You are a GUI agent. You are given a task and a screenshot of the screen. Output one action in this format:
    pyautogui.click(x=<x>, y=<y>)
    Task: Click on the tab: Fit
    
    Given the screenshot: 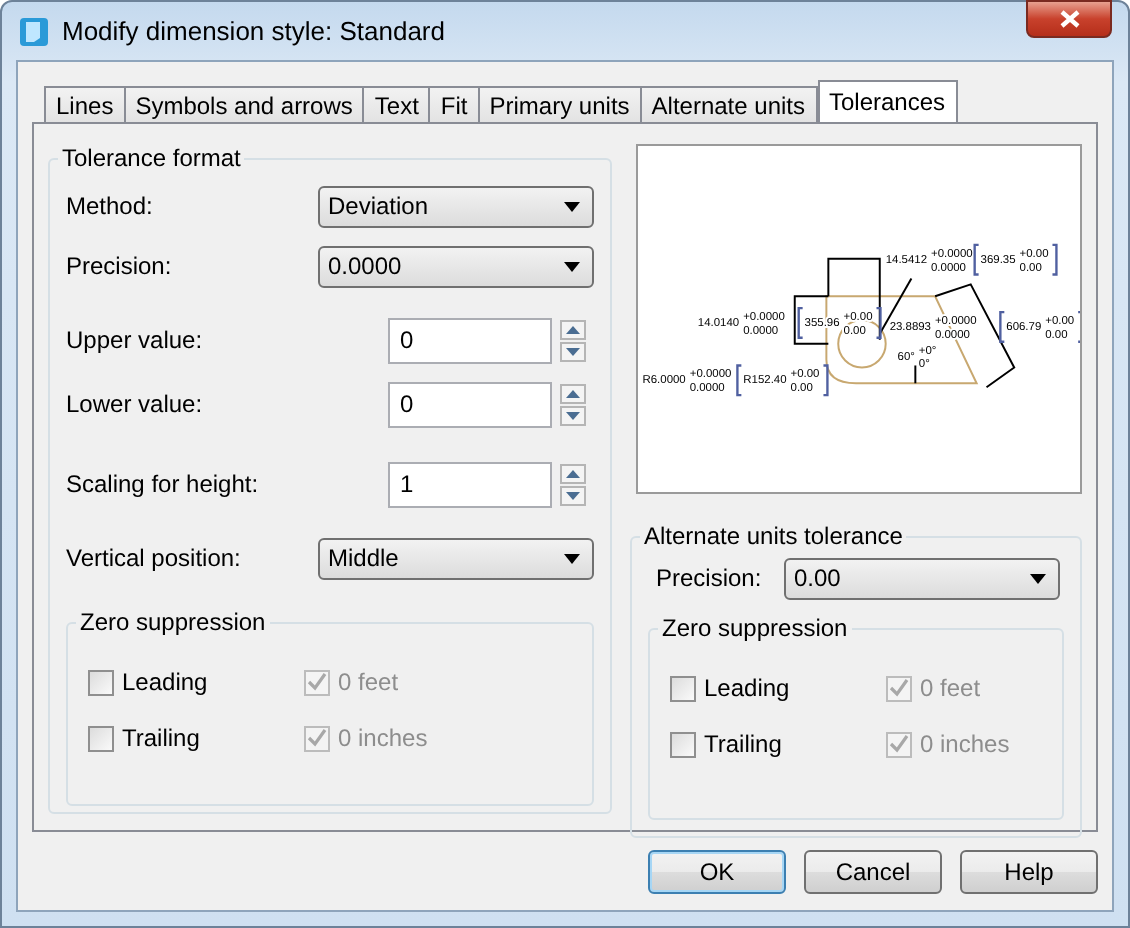 What is the action you would take?
    pyautogui.click(x=454, y=104)
    